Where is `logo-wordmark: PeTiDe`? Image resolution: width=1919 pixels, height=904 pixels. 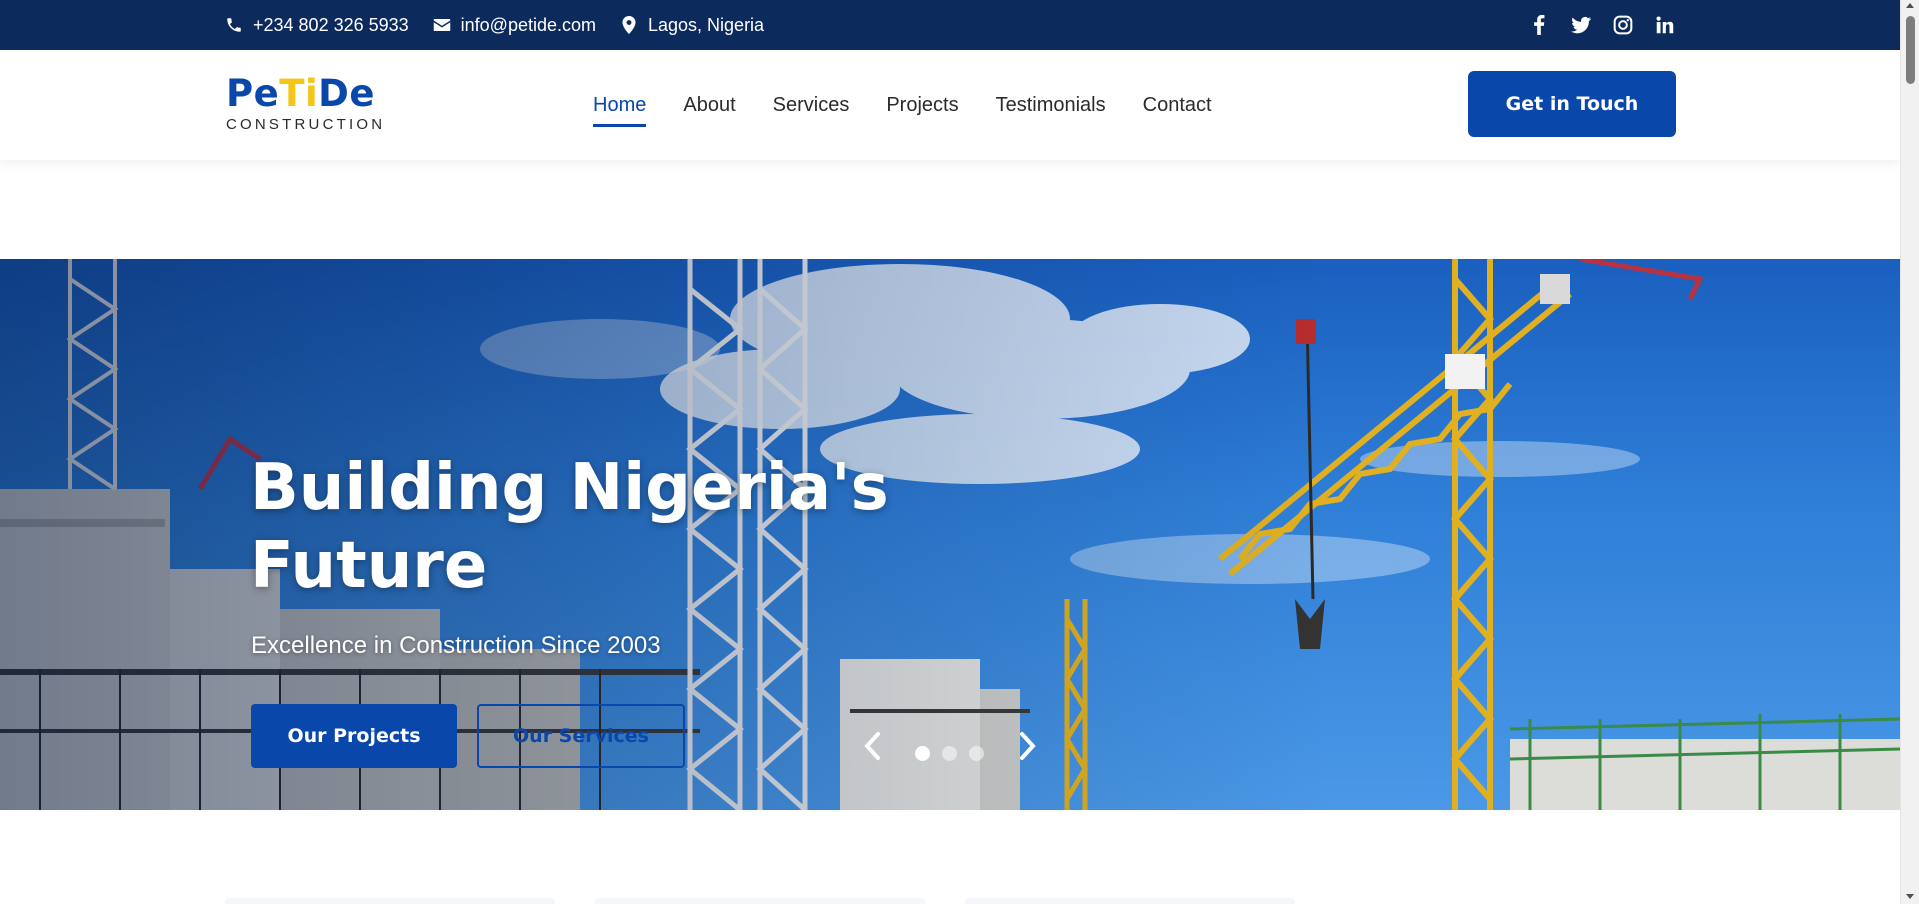
logo-wordmark: PeTiDe is located at coordinates (301, 94).